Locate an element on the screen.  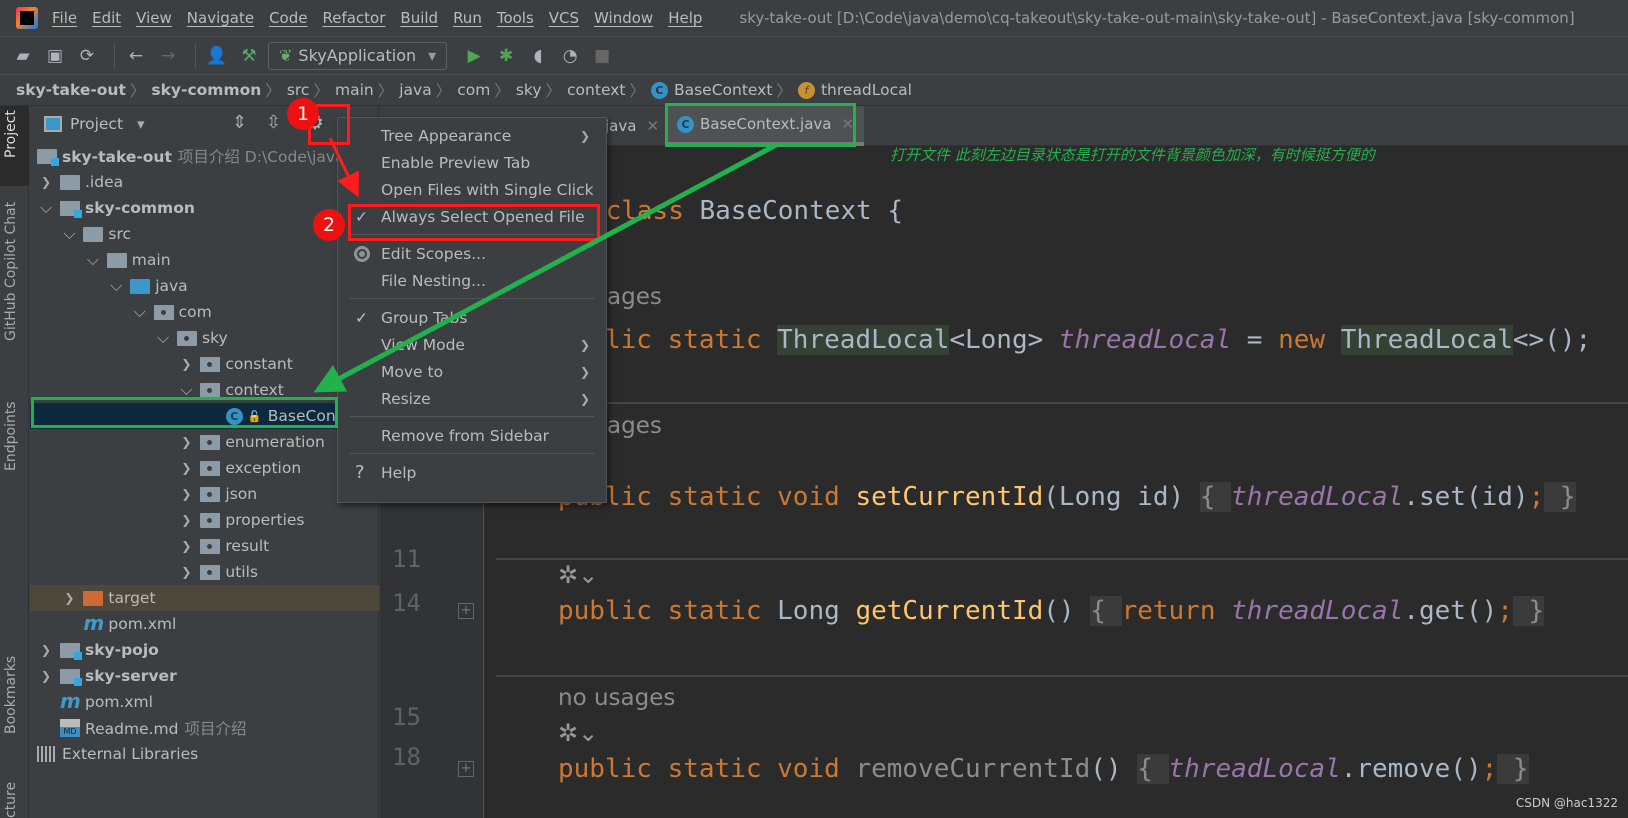
stripe-github-copilot-chat: GitHub Copilot Chat is located at coordinates (11, 271).